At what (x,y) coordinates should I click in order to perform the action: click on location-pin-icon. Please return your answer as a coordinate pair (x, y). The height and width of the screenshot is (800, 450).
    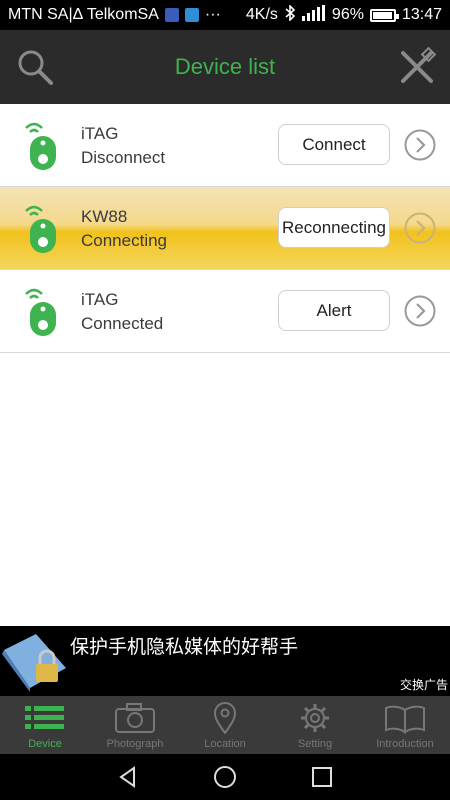
    Looking at the image, I should click on (225, 718).